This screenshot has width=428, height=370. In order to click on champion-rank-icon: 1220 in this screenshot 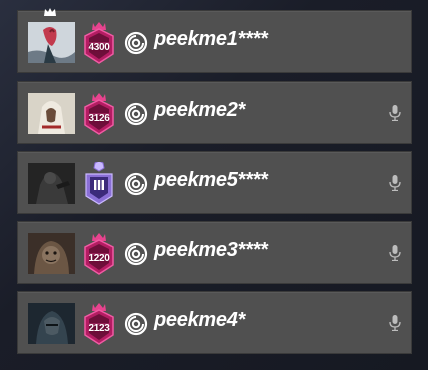, I will do `click(99, 254)`.